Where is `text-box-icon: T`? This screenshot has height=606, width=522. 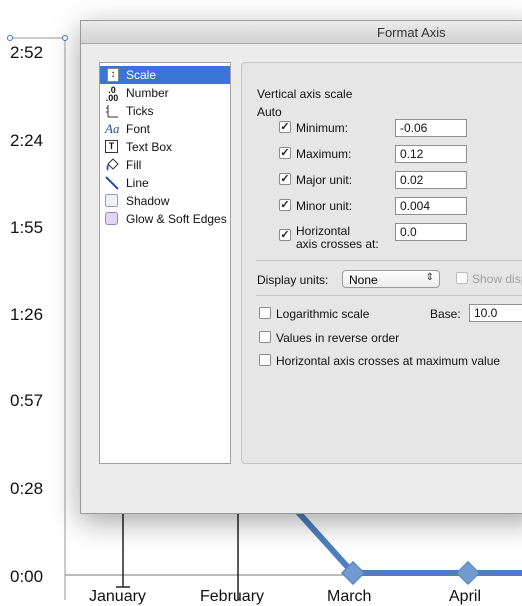 text-box-icon: T is located at coordinates (111, 146).